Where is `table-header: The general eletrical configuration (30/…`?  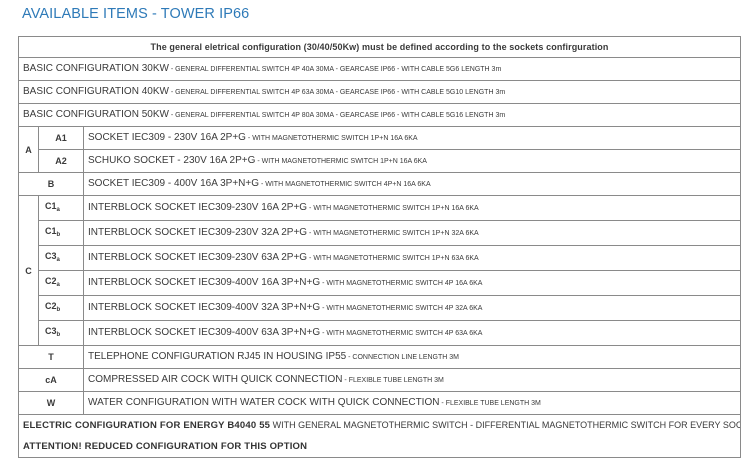 table-header: The general eletrical configuration (30/… is located at coordinates (379, 47).